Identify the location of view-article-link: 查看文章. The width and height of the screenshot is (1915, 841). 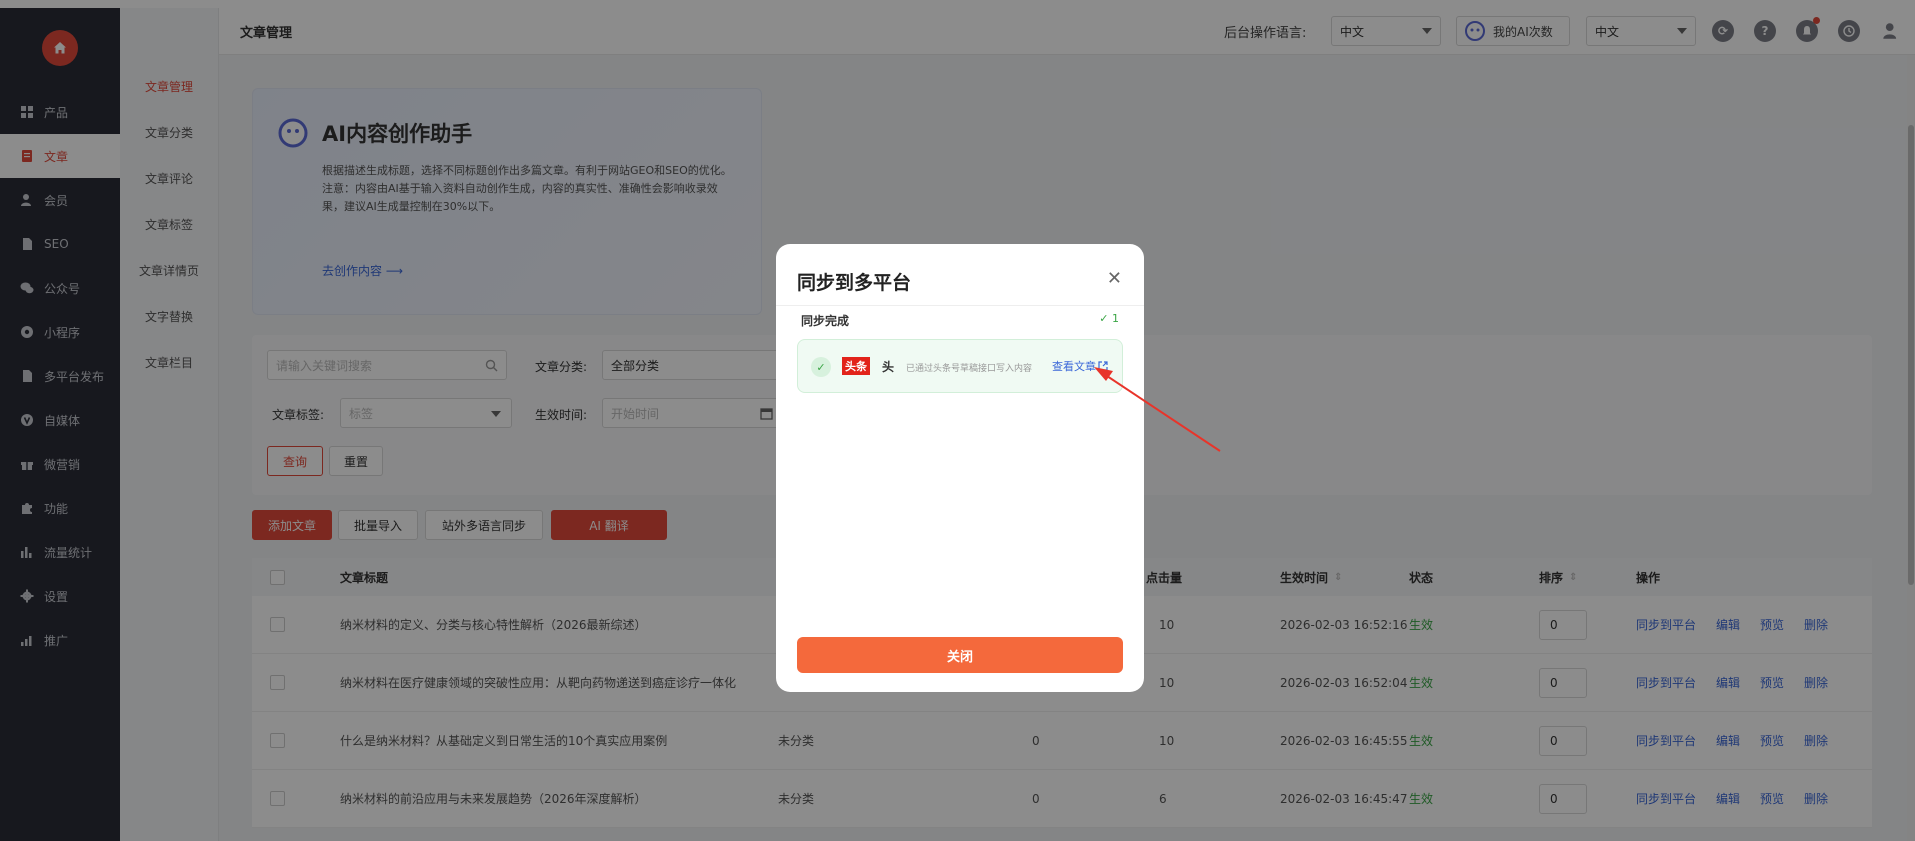
(1080, 366).